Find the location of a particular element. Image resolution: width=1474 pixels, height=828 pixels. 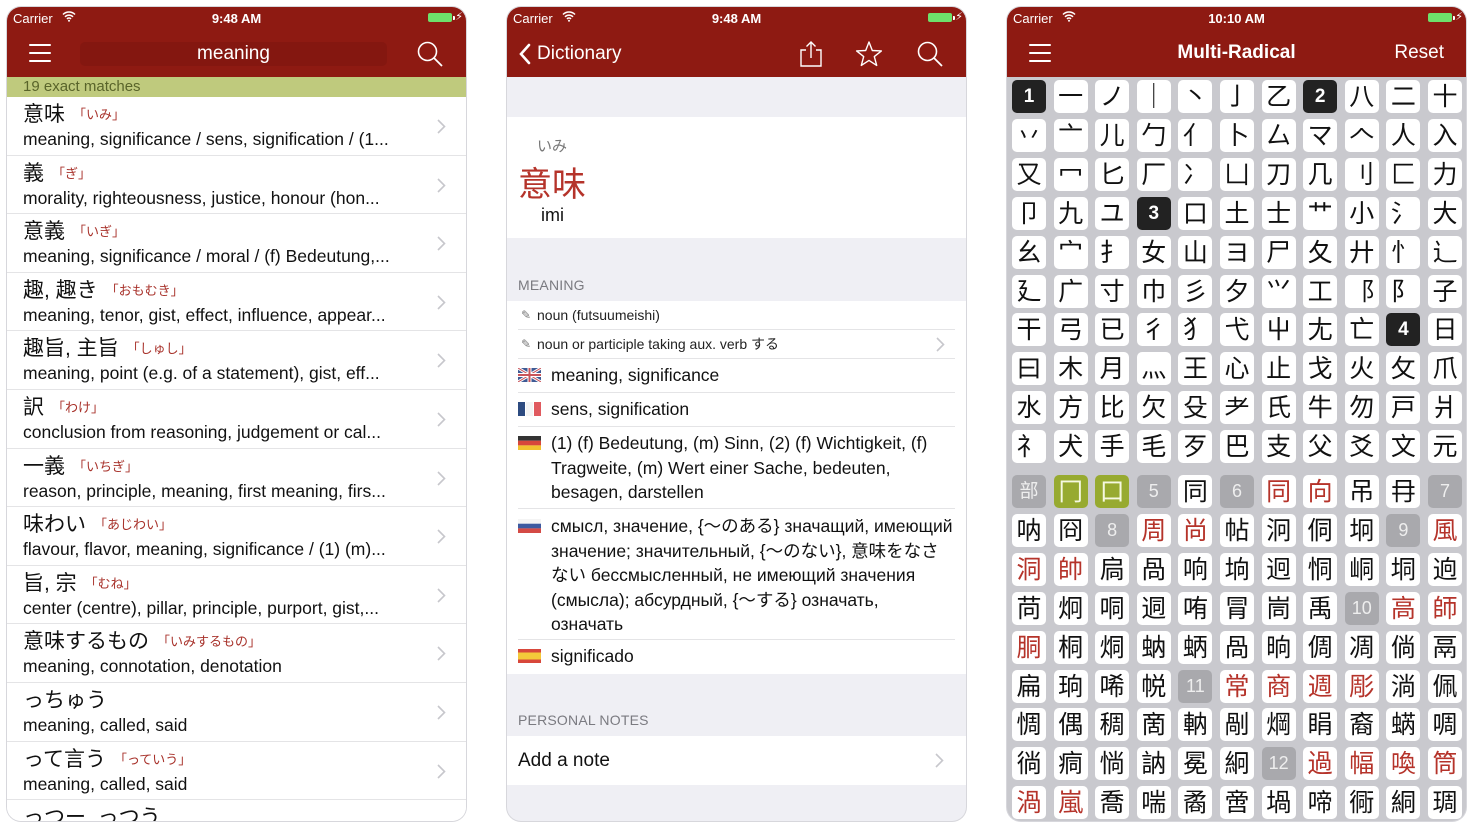

reset-button: Reset is located at coordinates (1419, 53).